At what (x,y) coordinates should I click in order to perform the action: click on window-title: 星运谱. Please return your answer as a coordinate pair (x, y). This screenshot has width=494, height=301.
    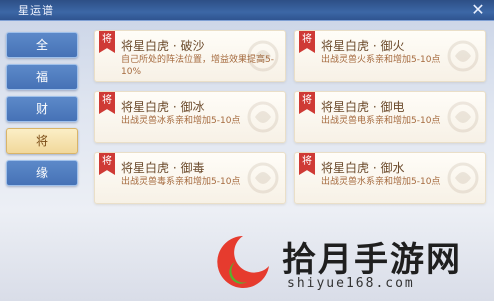
    Looking at the image, I should click on (36, 10).